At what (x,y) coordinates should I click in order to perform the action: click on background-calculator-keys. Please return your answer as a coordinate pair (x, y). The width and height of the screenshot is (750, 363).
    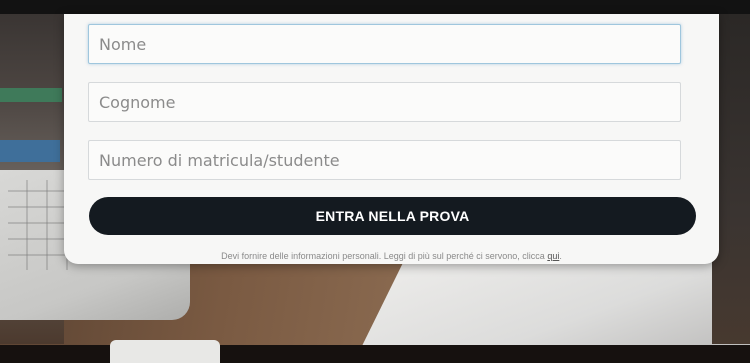
    Looking at the image, I should click on (38, 225).